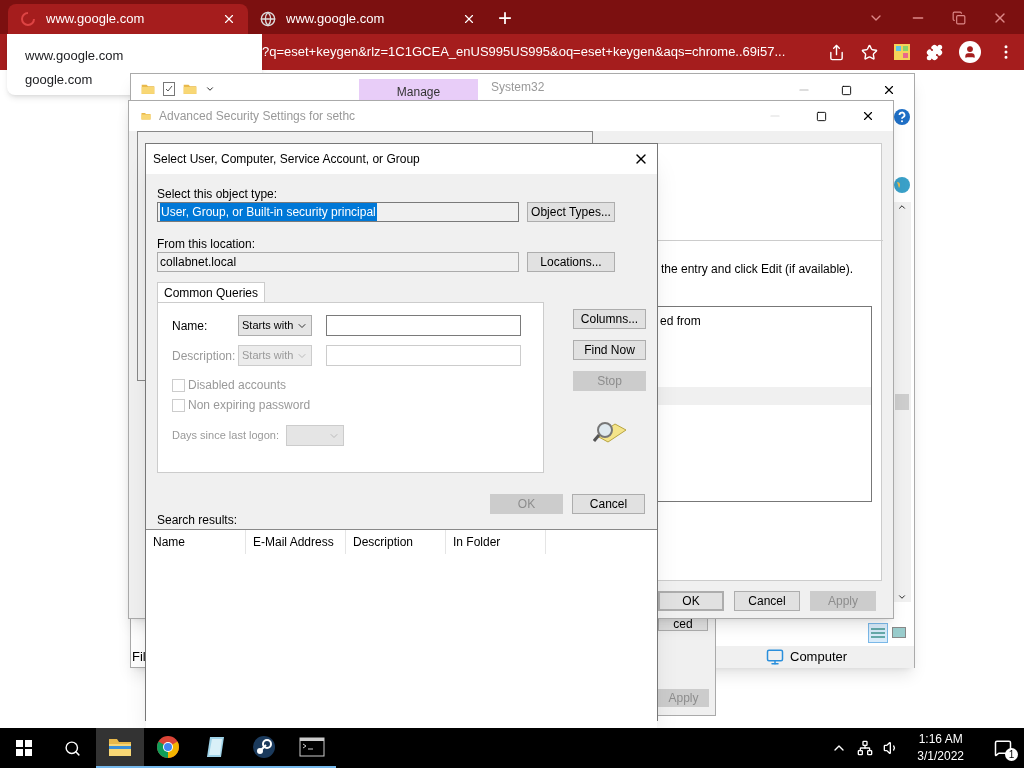 The width and height of the screenshot is (1024, 768). What do you see at coordinates (940, 756) in the screenshot?
I see `clock-date: 3/1/2022` at bounding box center [940, 756].